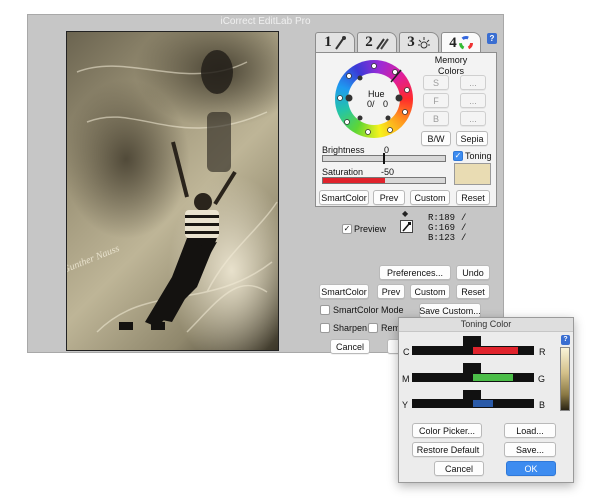 The width and height of the screenshot is (600, 499). Describe the element at coordinates (384, 158) in the screenshot. I see `brightness-slider-thumb` at that location.